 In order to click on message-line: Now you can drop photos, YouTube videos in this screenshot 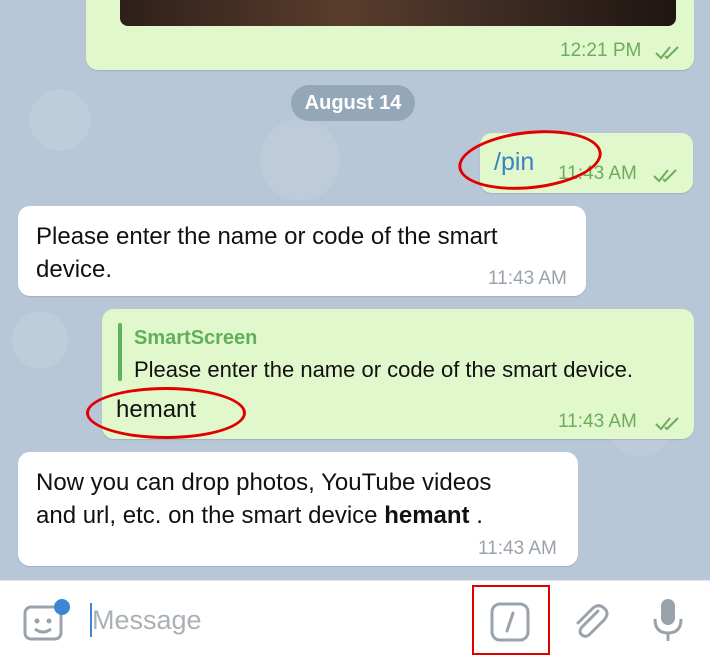, I will do `click(264, 482)`.